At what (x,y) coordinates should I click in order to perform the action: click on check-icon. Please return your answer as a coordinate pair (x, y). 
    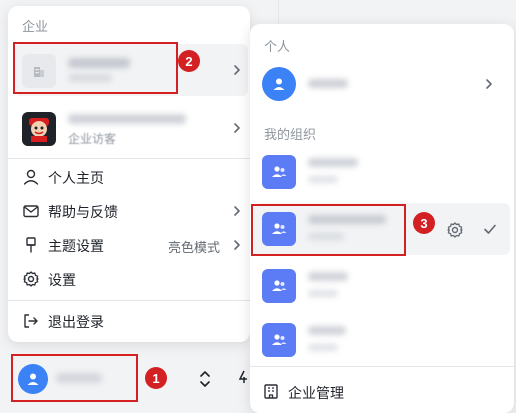
    Looking at the image, I should click on (490, 229).